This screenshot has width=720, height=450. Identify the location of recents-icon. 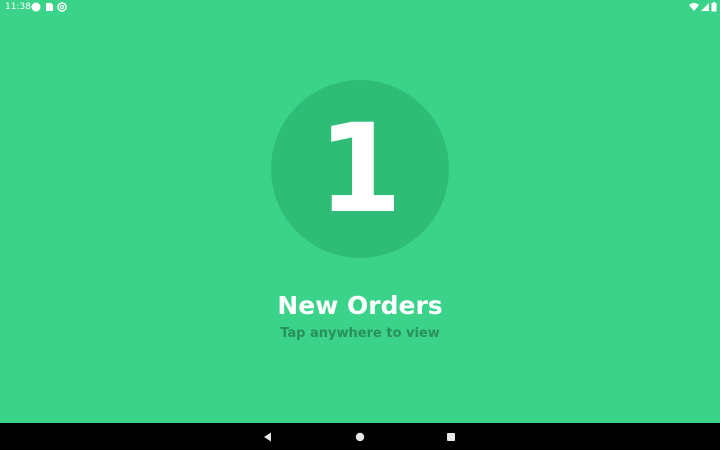
(451, 437).